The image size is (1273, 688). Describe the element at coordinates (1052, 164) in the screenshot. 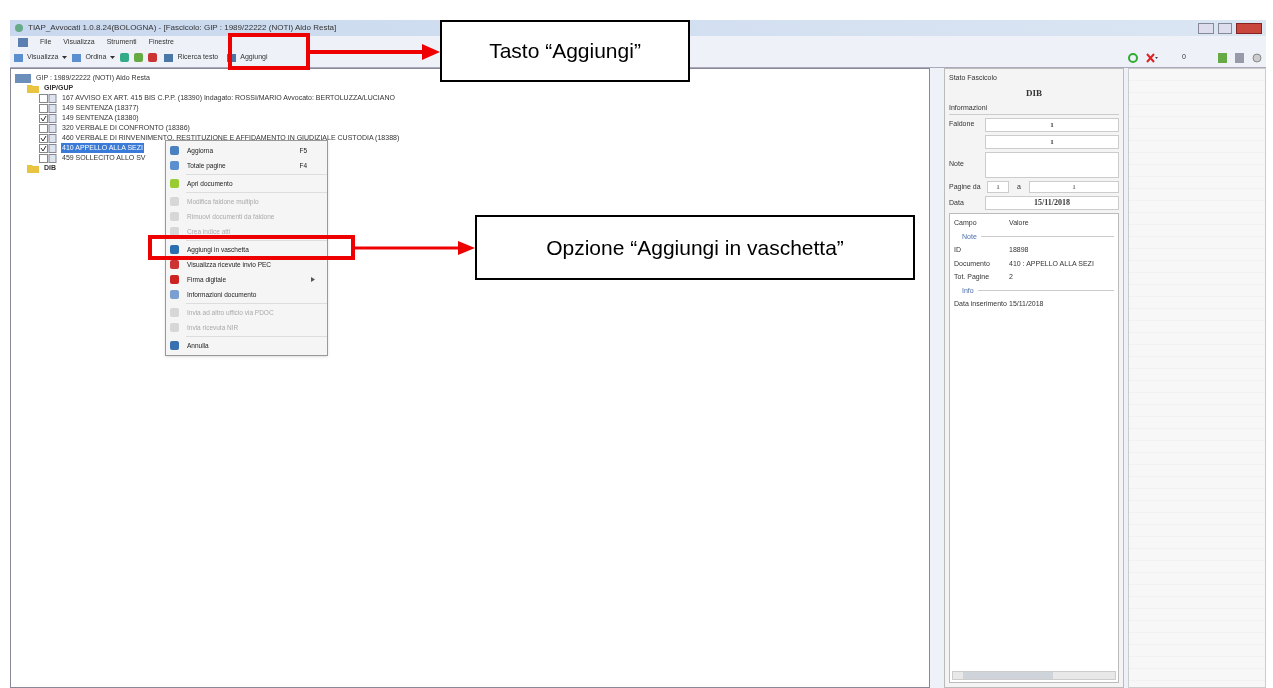

I see `note-field` at that location.